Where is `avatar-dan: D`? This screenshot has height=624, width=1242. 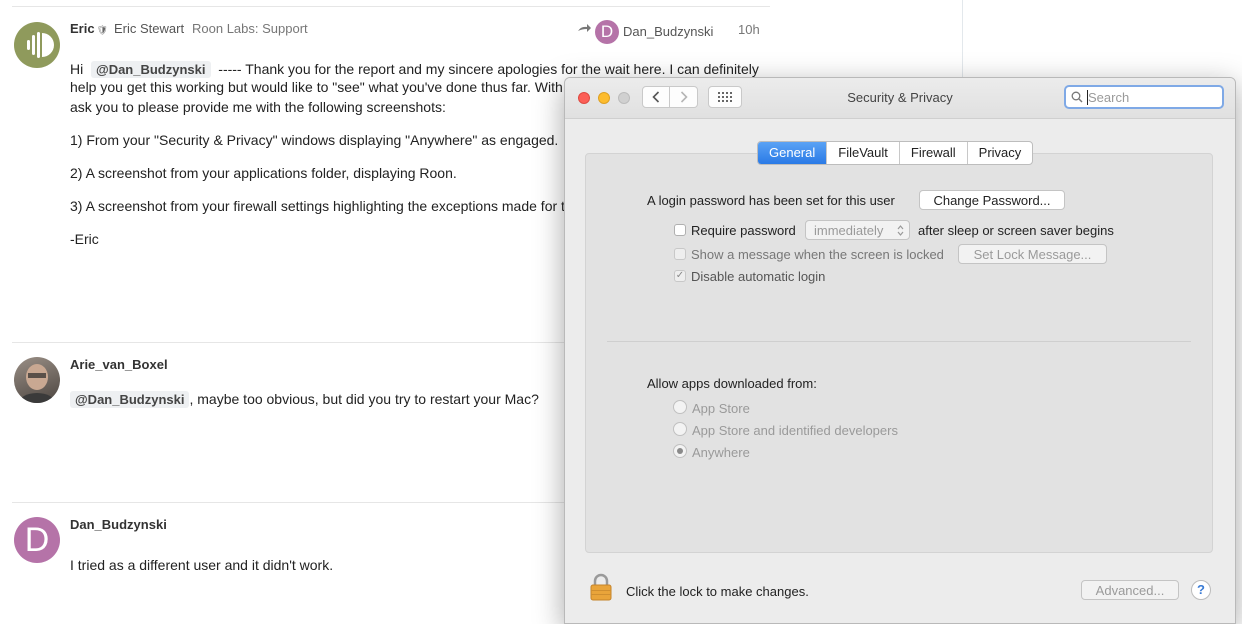 avatar-dan: D is located at coordinates (37, 540).